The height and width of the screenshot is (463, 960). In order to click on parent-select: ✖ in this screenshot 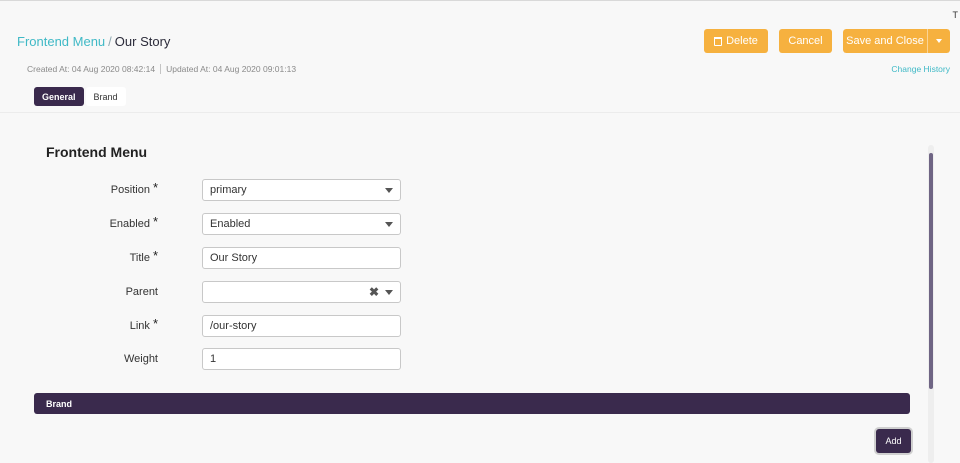, I will do `click(301, 292)`.